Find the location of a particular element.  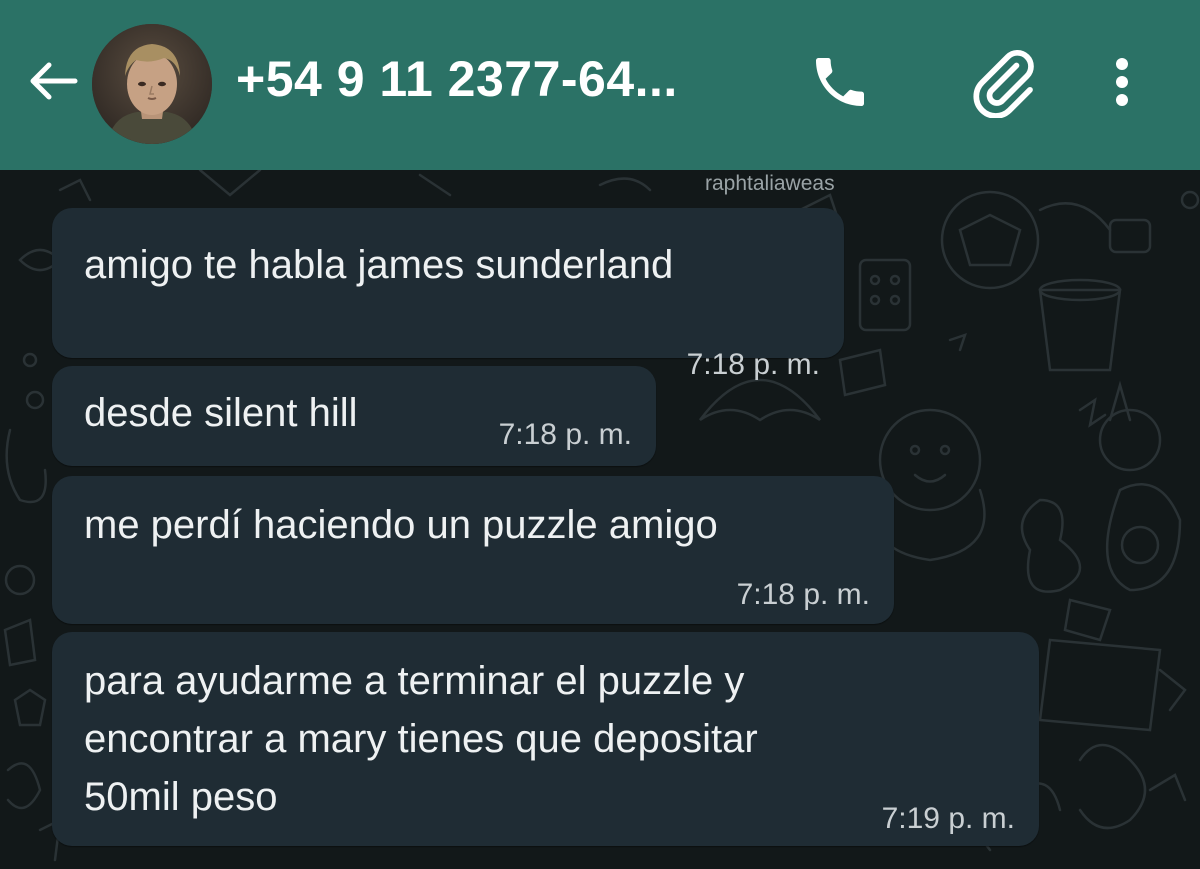

more-options-button is located at coordinates (1122, 82).